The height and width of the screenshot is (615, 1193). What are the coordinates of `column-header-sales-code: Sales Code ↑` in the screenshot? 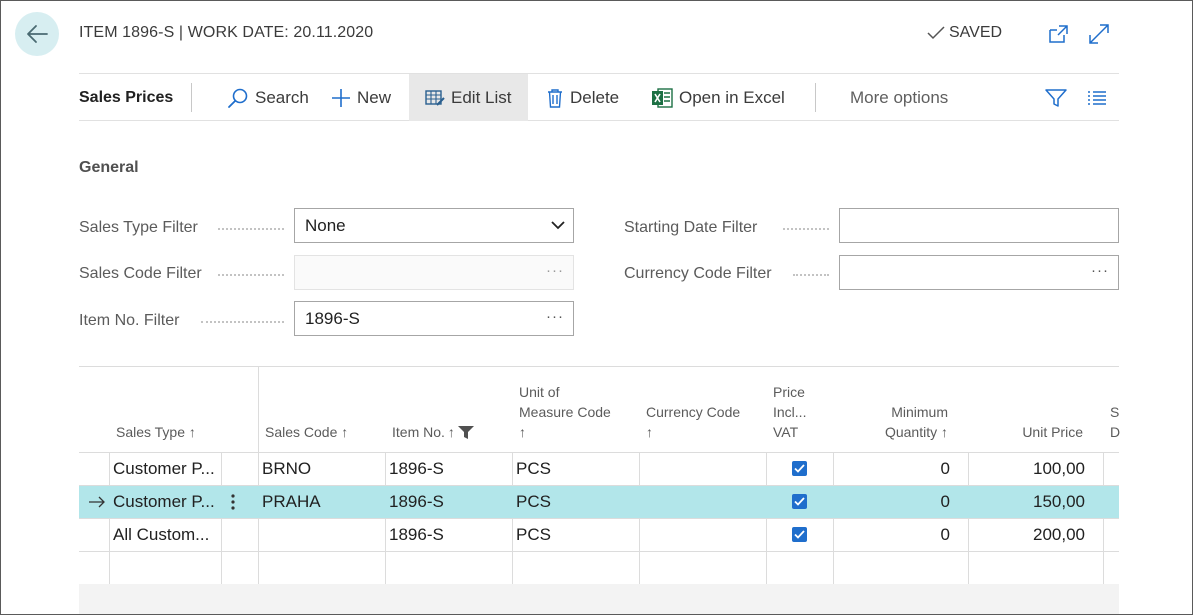 It's located at (306, 432).